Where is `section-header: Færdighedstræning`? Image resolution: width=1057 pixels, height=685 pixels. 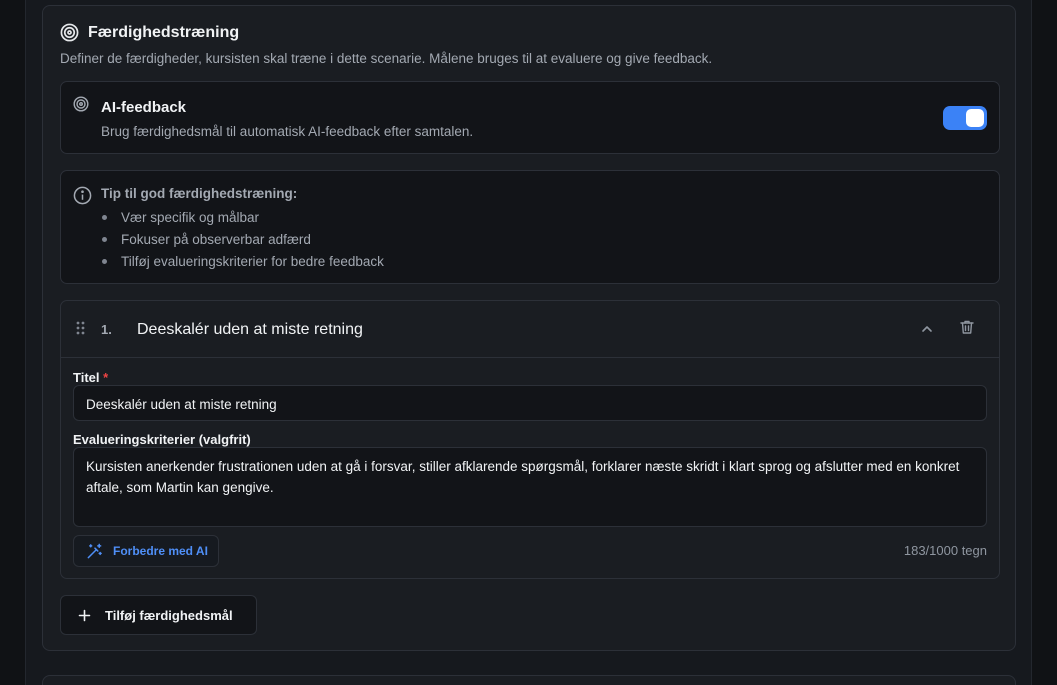 section-header: Færdighedstræning is located at coordinates (149, 32).